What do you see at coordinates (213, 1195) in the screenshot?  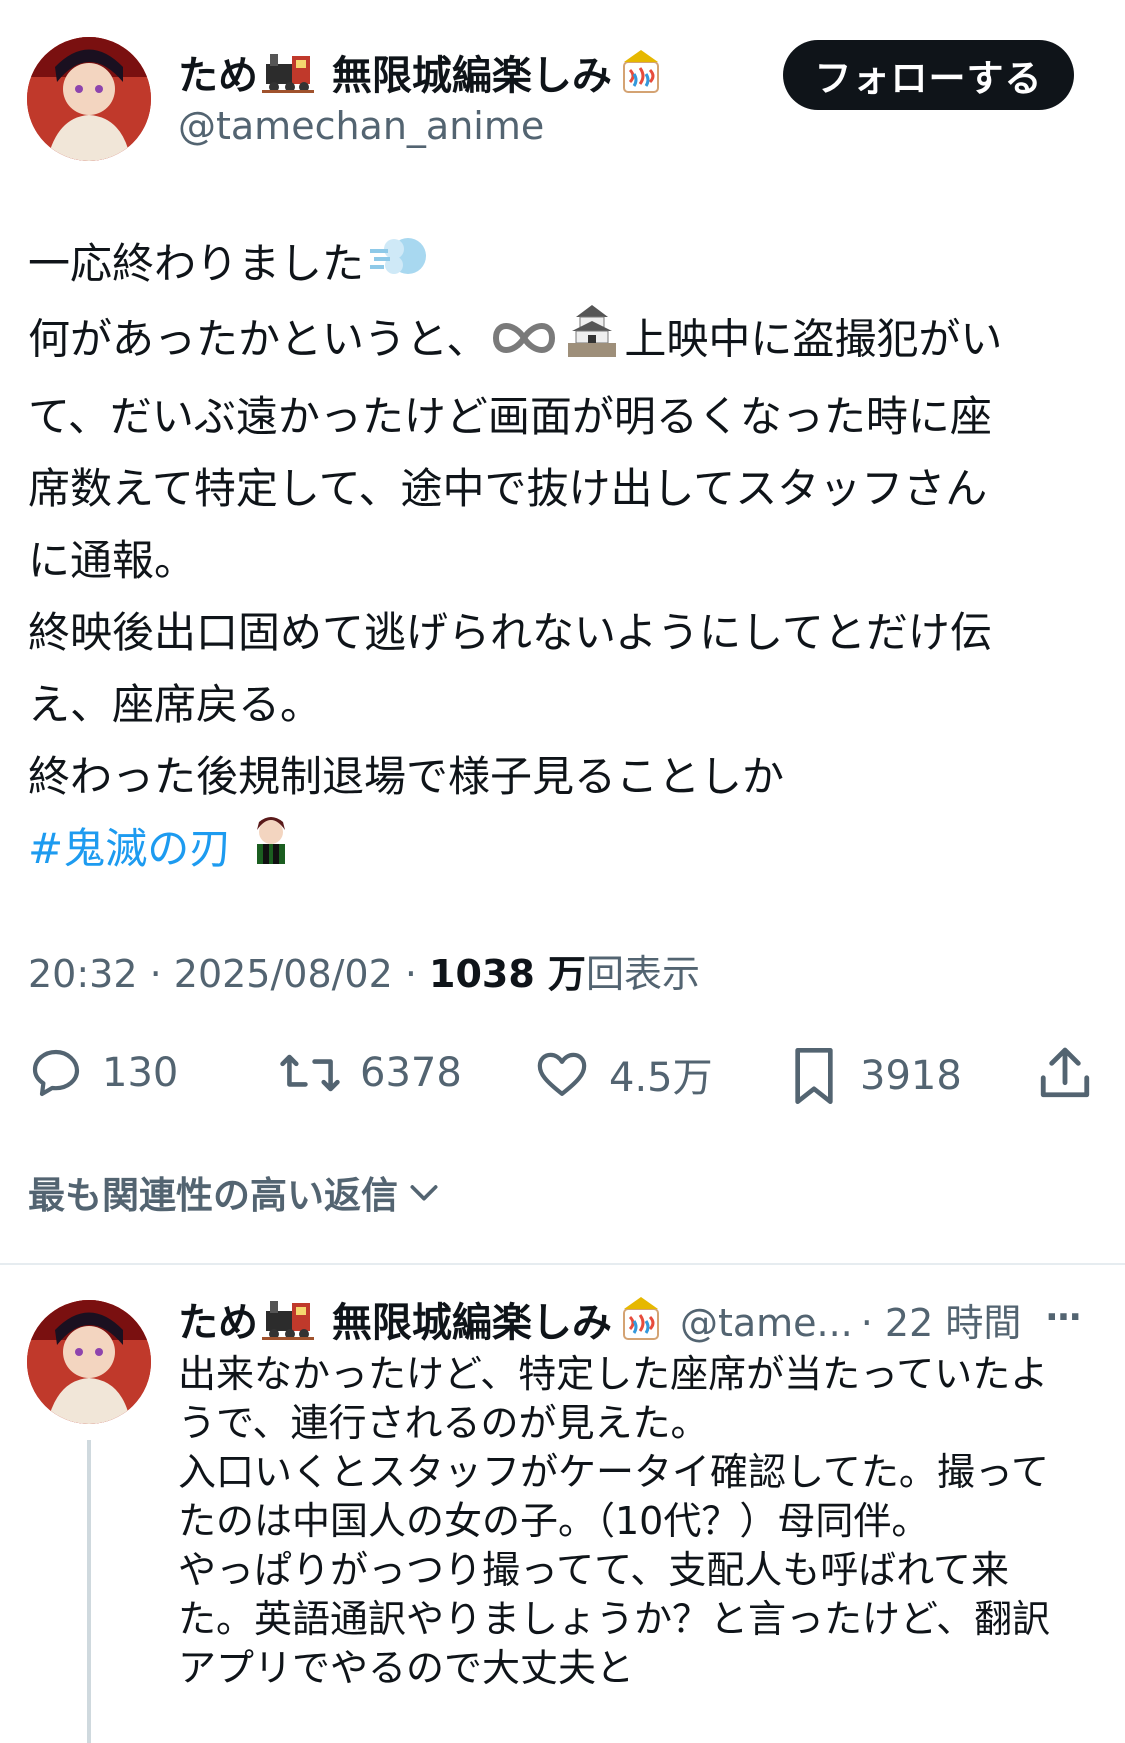 I see `reply-sort-label: 最も関連性の高い返信` at bounding box center [213, 1195].